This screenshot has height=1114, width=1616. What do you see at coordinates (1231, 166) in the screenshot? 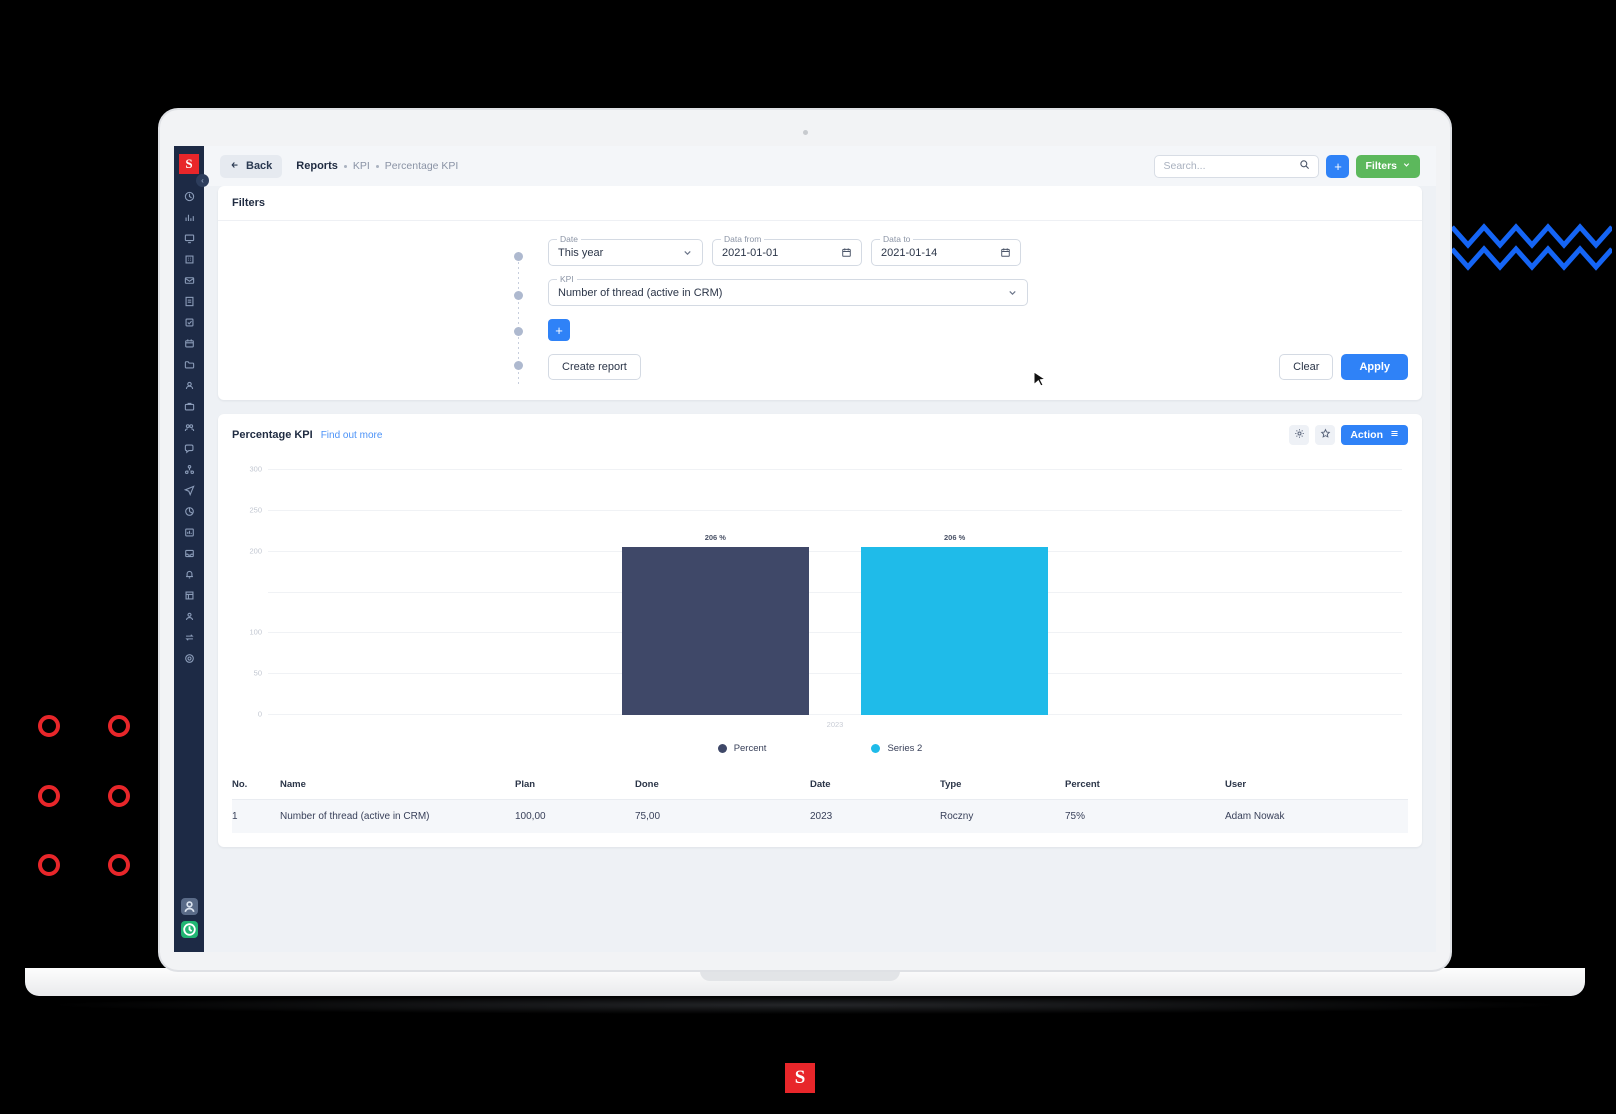
I see `search-input` at bounding box center [1231, 166].